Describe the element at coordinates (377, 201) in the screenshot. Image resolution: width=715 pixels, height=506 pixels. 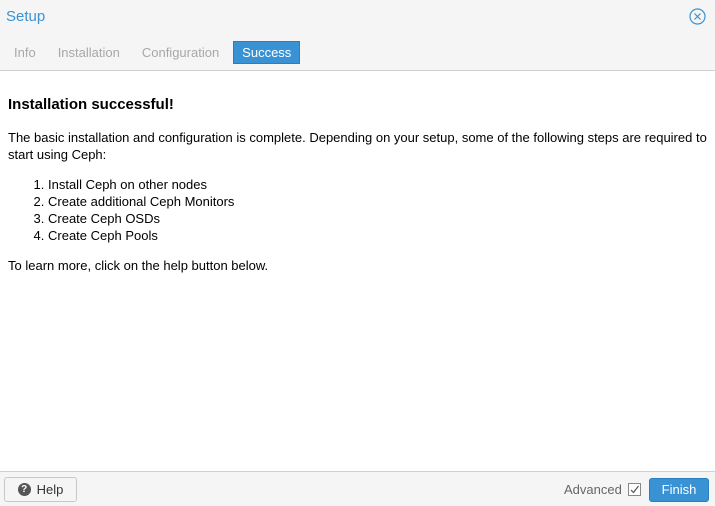
I see `list-item: Create additional Ceph Monitors` at that location.